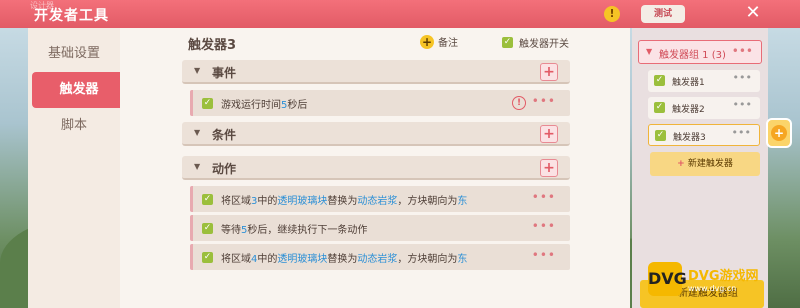 The width and height of the screenshot is (800, 308). I want to click on watermark-logo: DVG, so click(667, 279).